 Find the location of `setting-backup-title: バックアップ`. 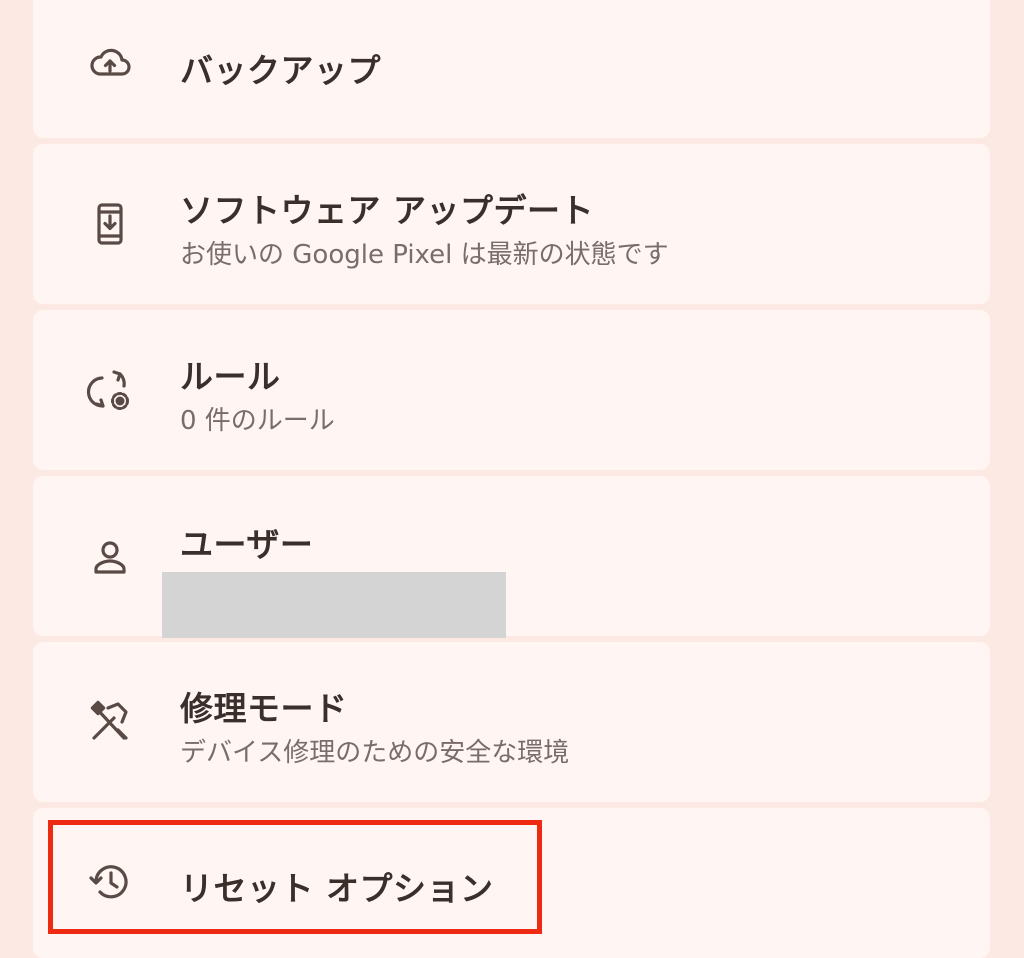

setting-backup-title: バックアップ is located at coordinates (280, 70).